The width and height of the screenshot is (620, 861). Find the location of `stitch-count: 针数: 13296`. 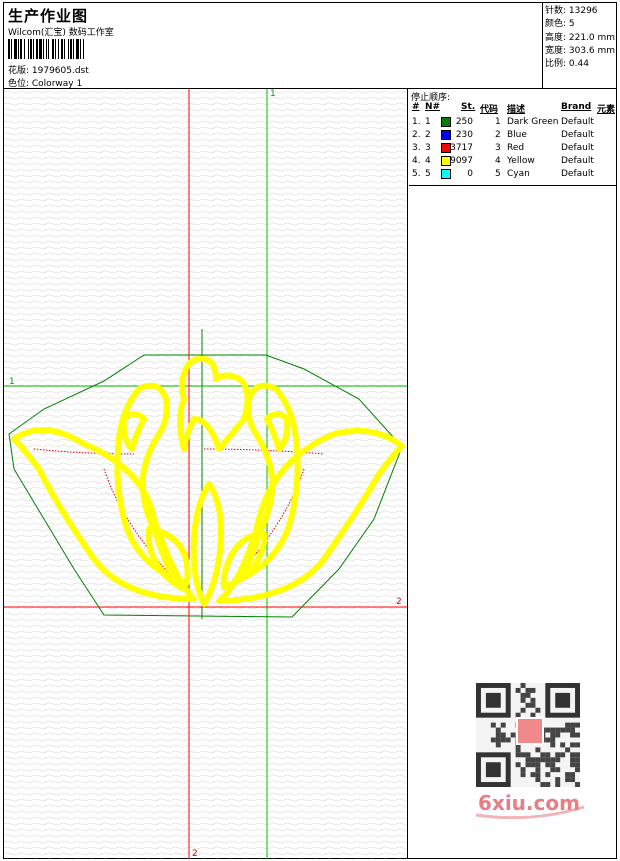

stitch-count: 针数: 13296 is located at coordinates (571, 11).